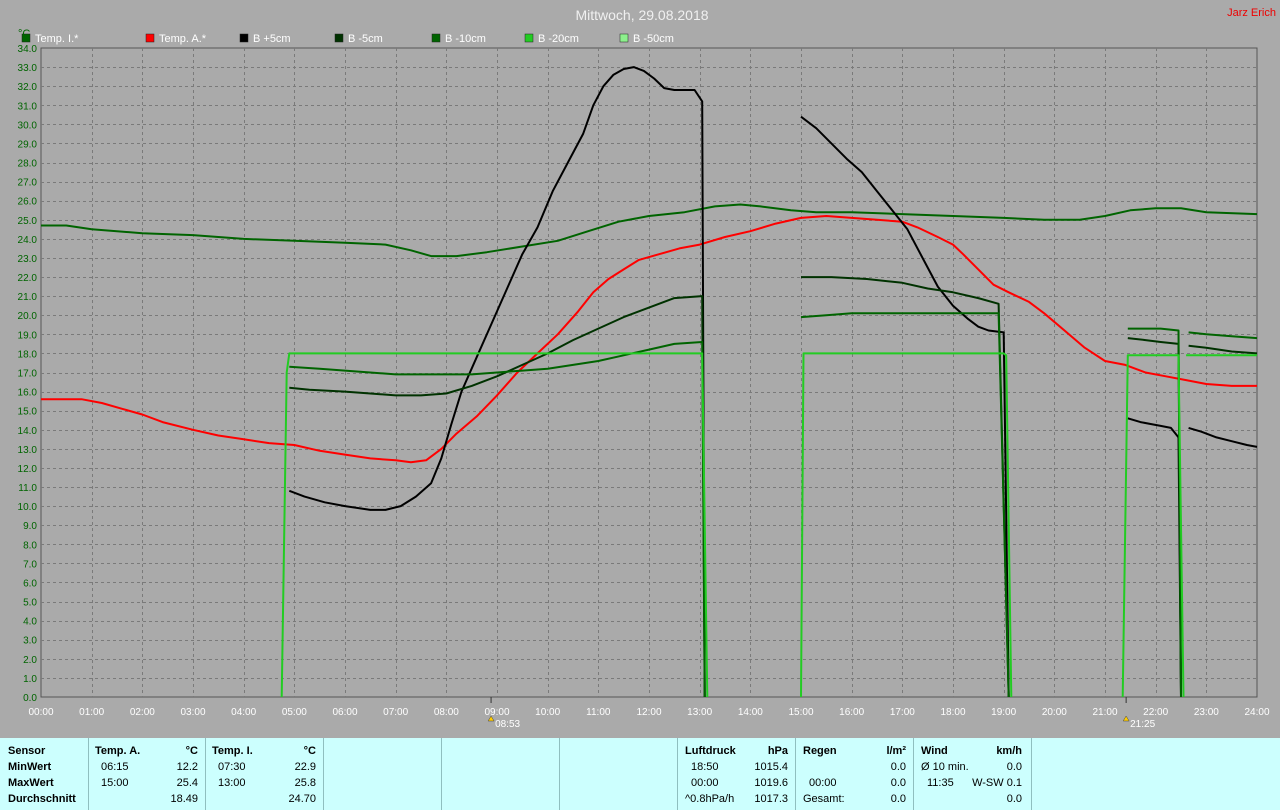  What do you see at coordinates (115, 783) in the screenshot?
I see `temp-a-max-time: 15:00` at bounding box center [115, 783].